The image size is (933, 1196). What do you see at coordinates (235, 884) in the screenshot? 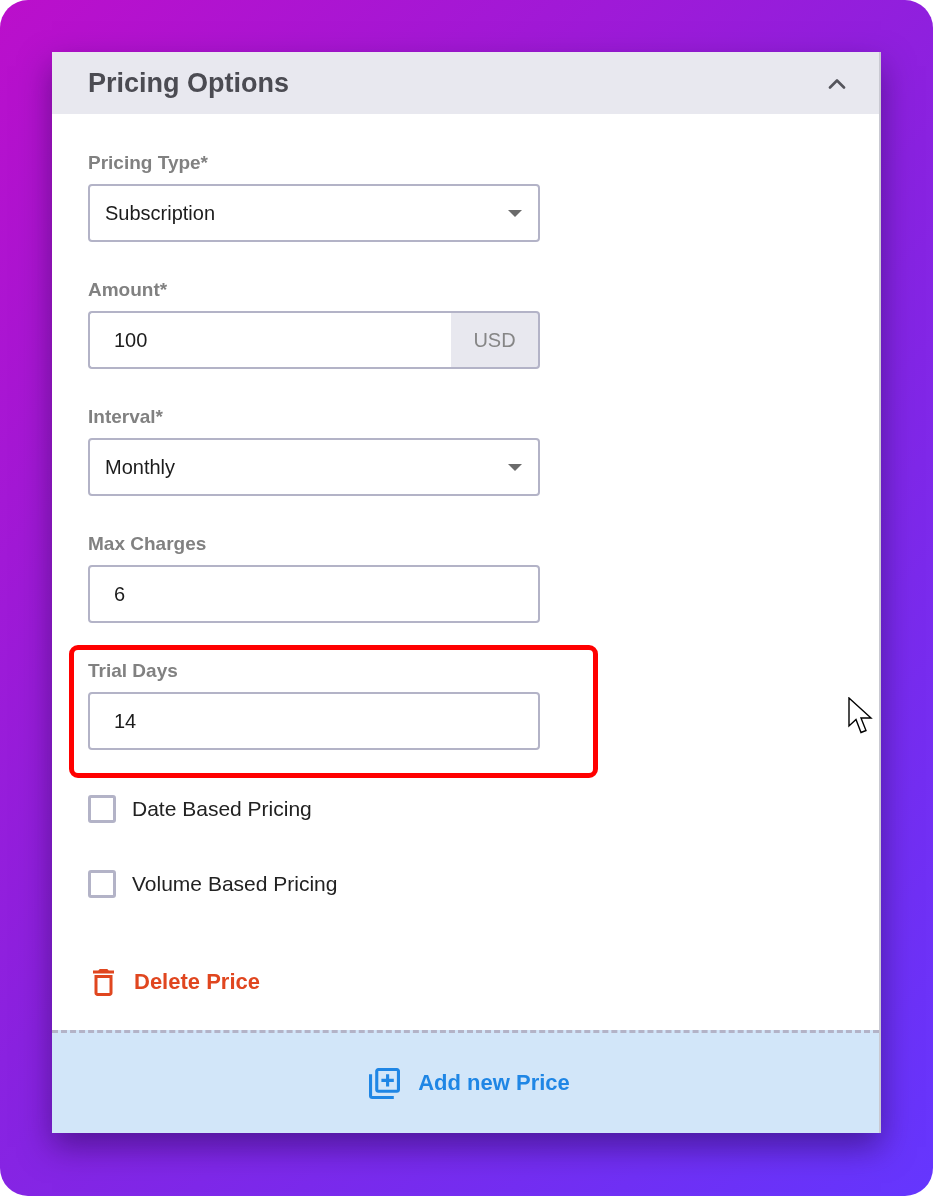
I see `checkbox-label: Volume Based Pricing` at bounding box center [235, 884].